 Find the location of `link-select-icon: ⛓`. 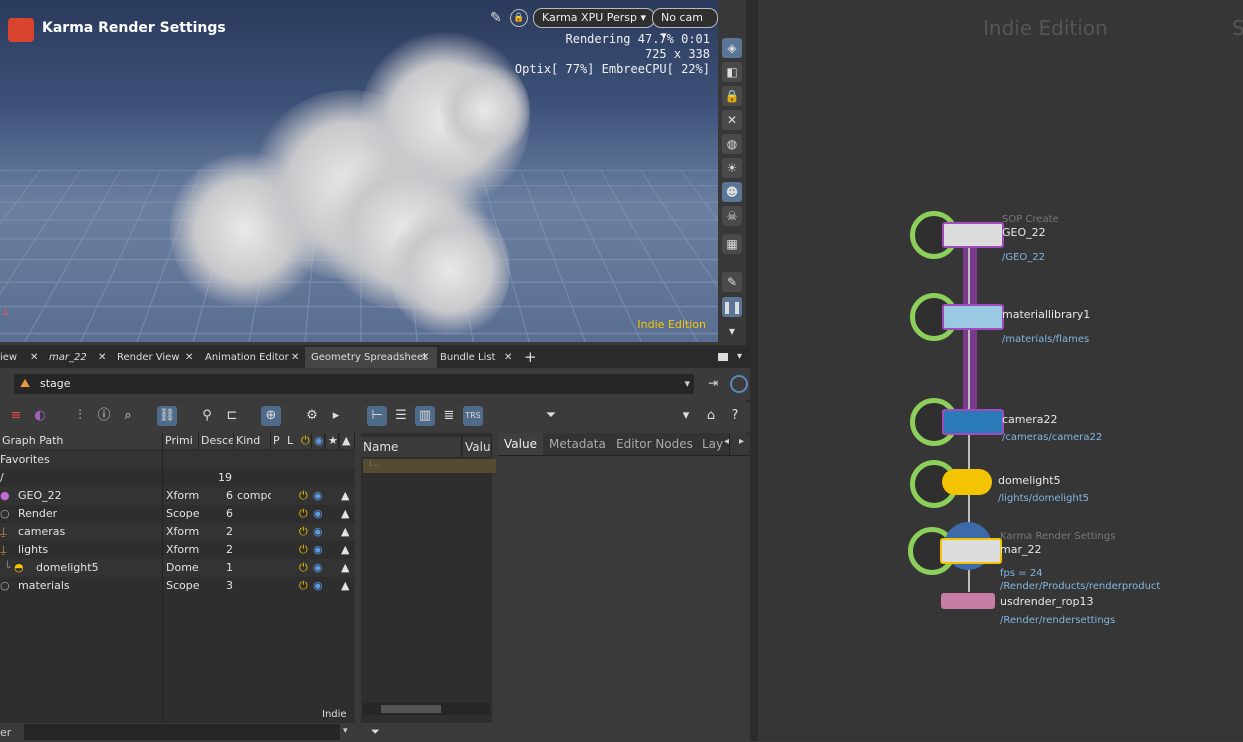

link-select-icon: ⛓ is located at coordinates (167, 416).